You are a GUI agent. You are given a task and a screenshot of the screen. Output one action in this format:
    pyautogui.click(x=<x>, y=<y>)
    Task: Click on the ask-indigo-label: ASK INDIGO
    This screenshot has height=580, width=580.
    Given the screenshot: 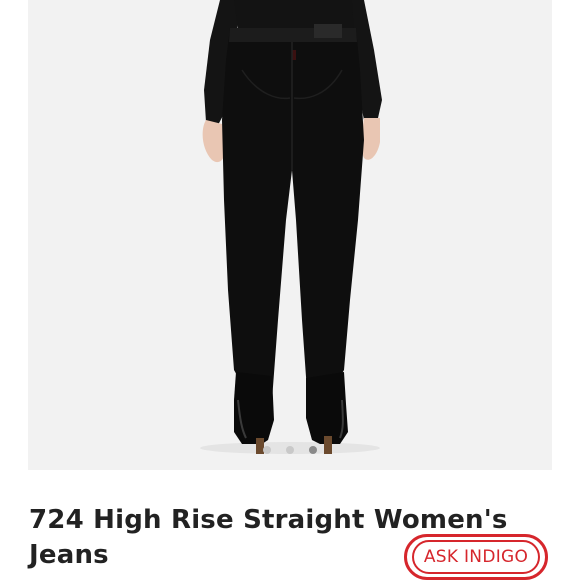 What is the action you would take?
    pyautogui.click(x=476, y=557)
    